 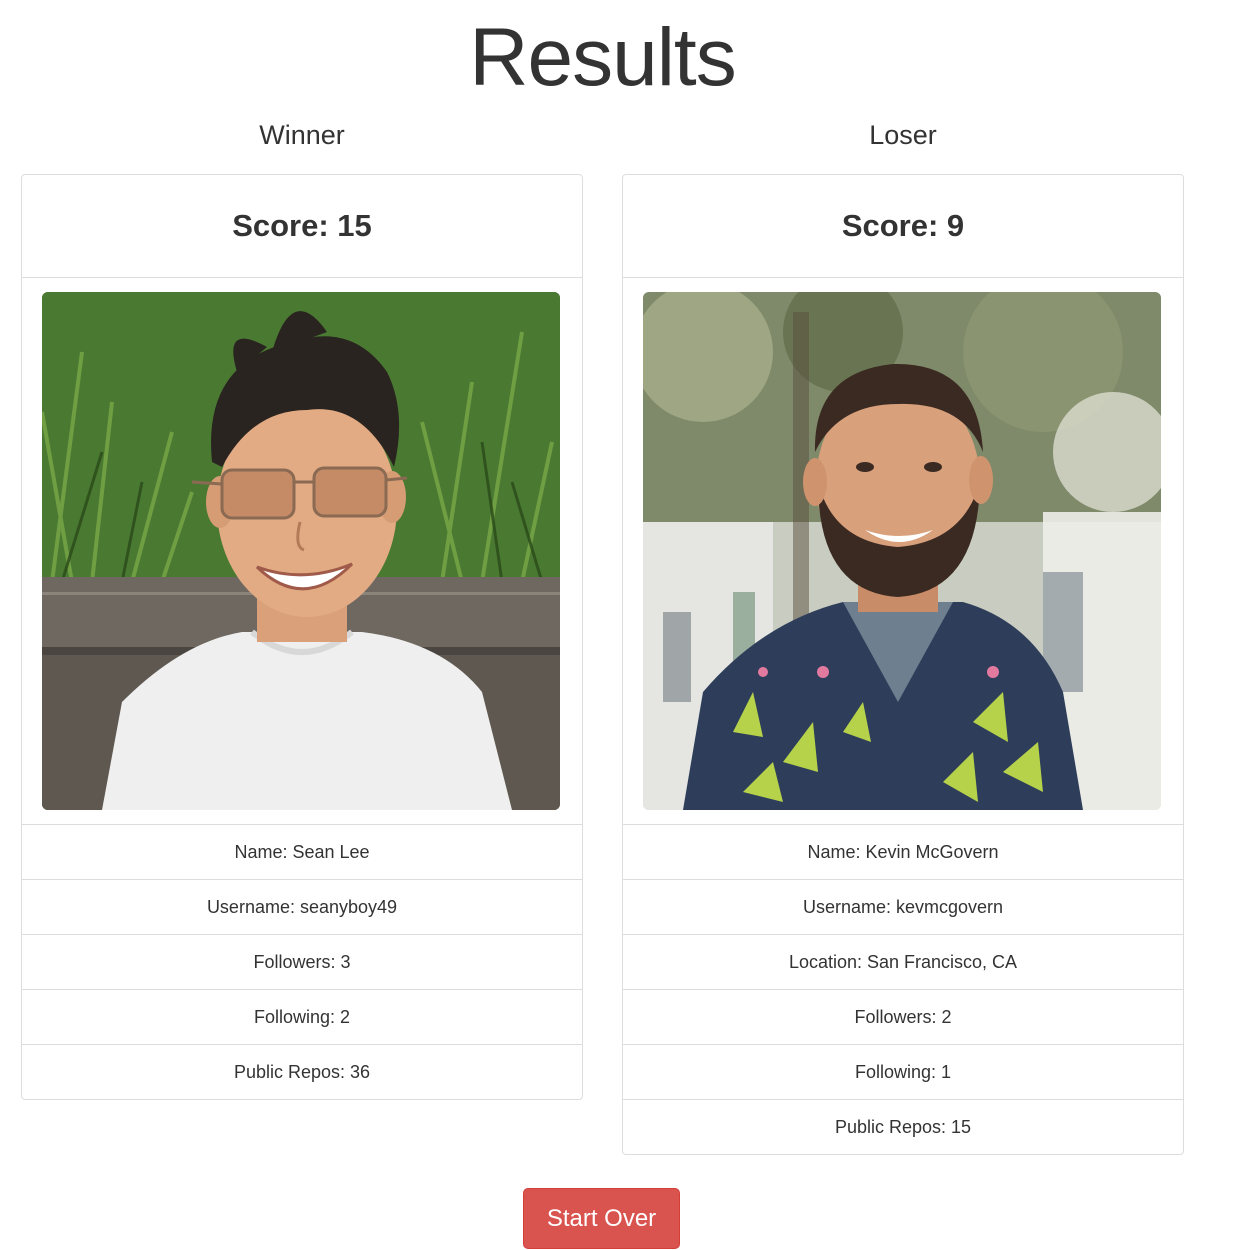 I want to click on loser-name: Name: Kevin McGovern, so click(x=903, y=852).